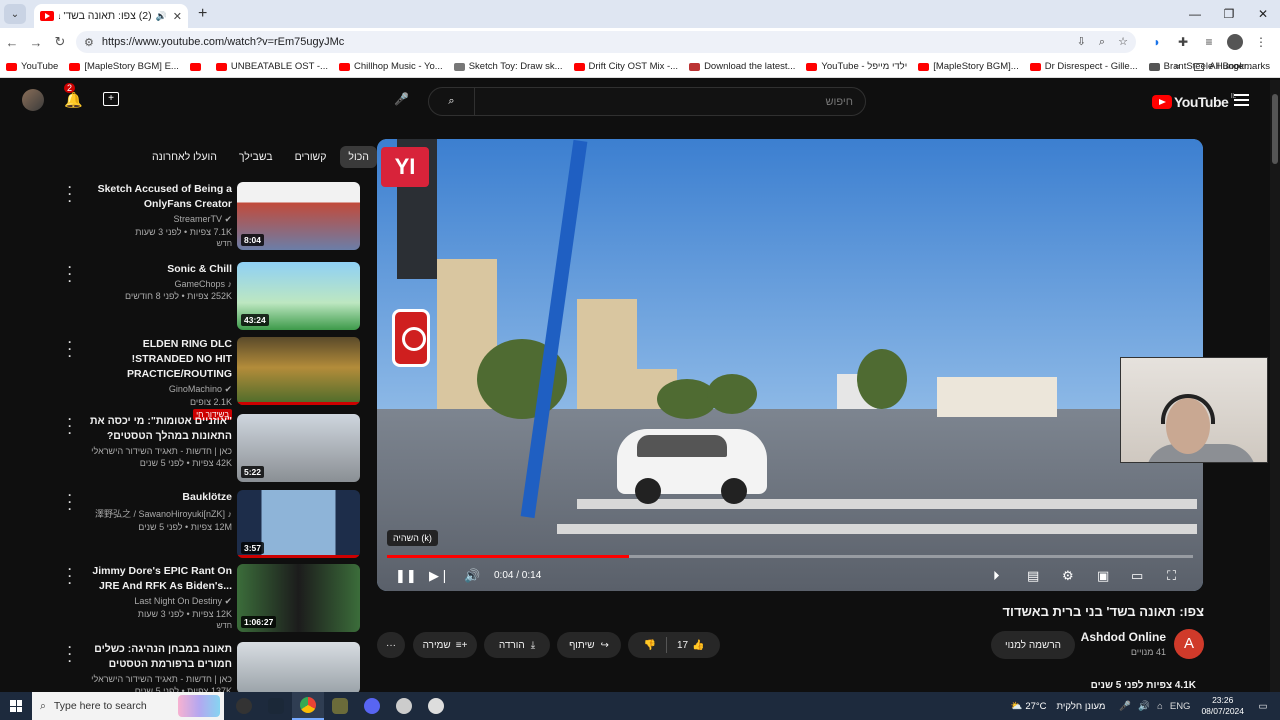 This screenshot has height=720, width=1280. Describe the element at coordinates (1235, 42) in the screenshot. I see `profile-avatar` at that location.